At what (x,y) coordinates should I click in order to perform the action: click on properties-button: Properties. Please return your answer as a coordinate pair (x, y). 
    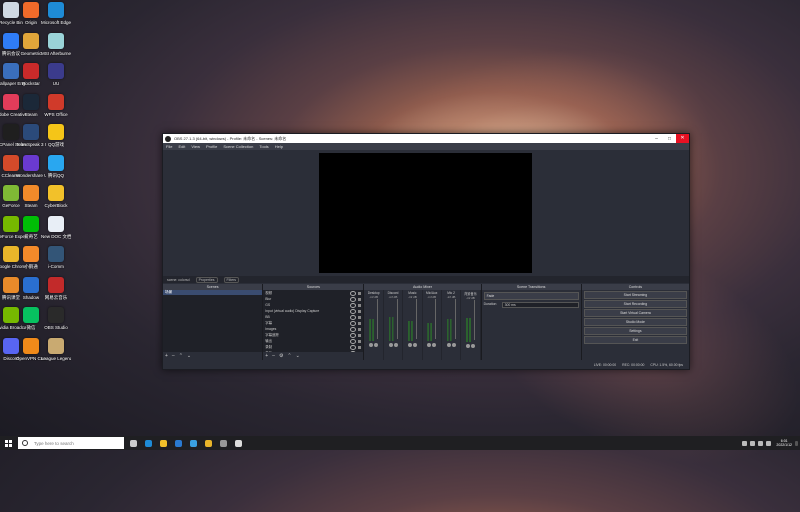
    Looking at the image, I should click on (206, 279).